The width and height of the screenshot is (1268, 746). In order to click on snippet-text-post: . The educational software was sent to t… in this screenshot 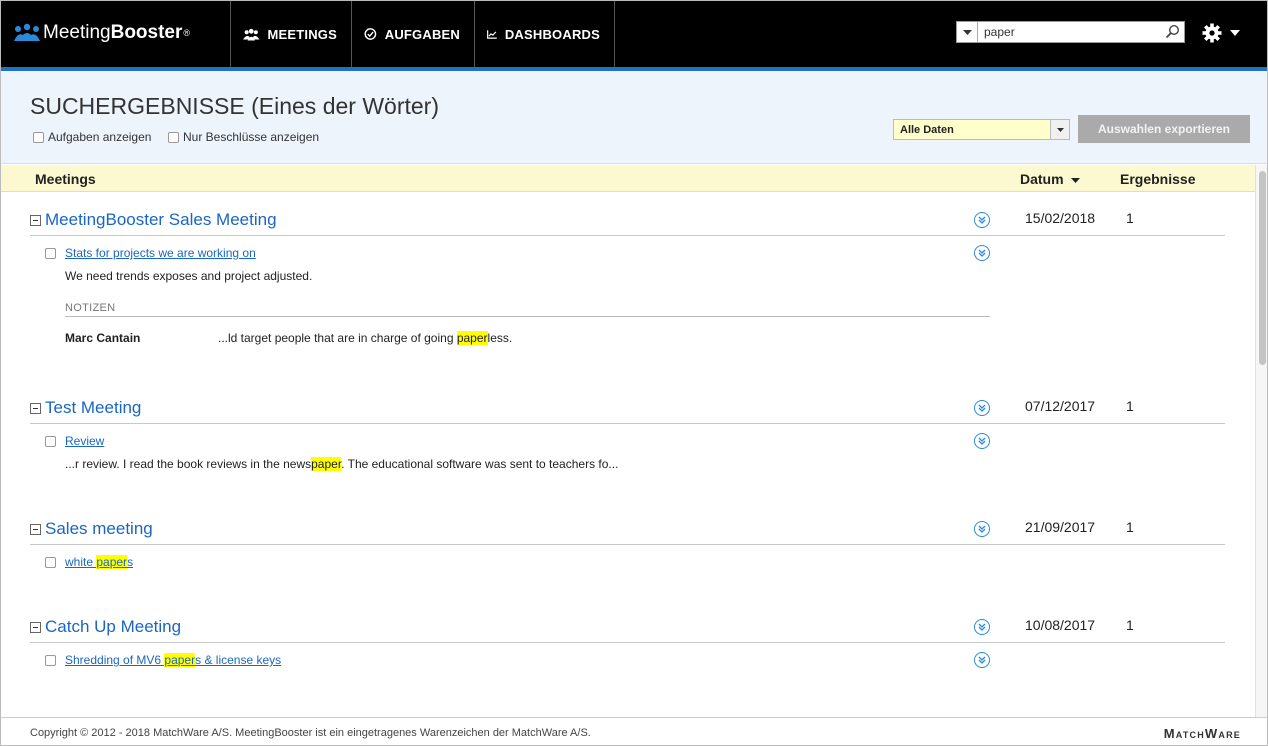, I will do `click(480, 464)`.